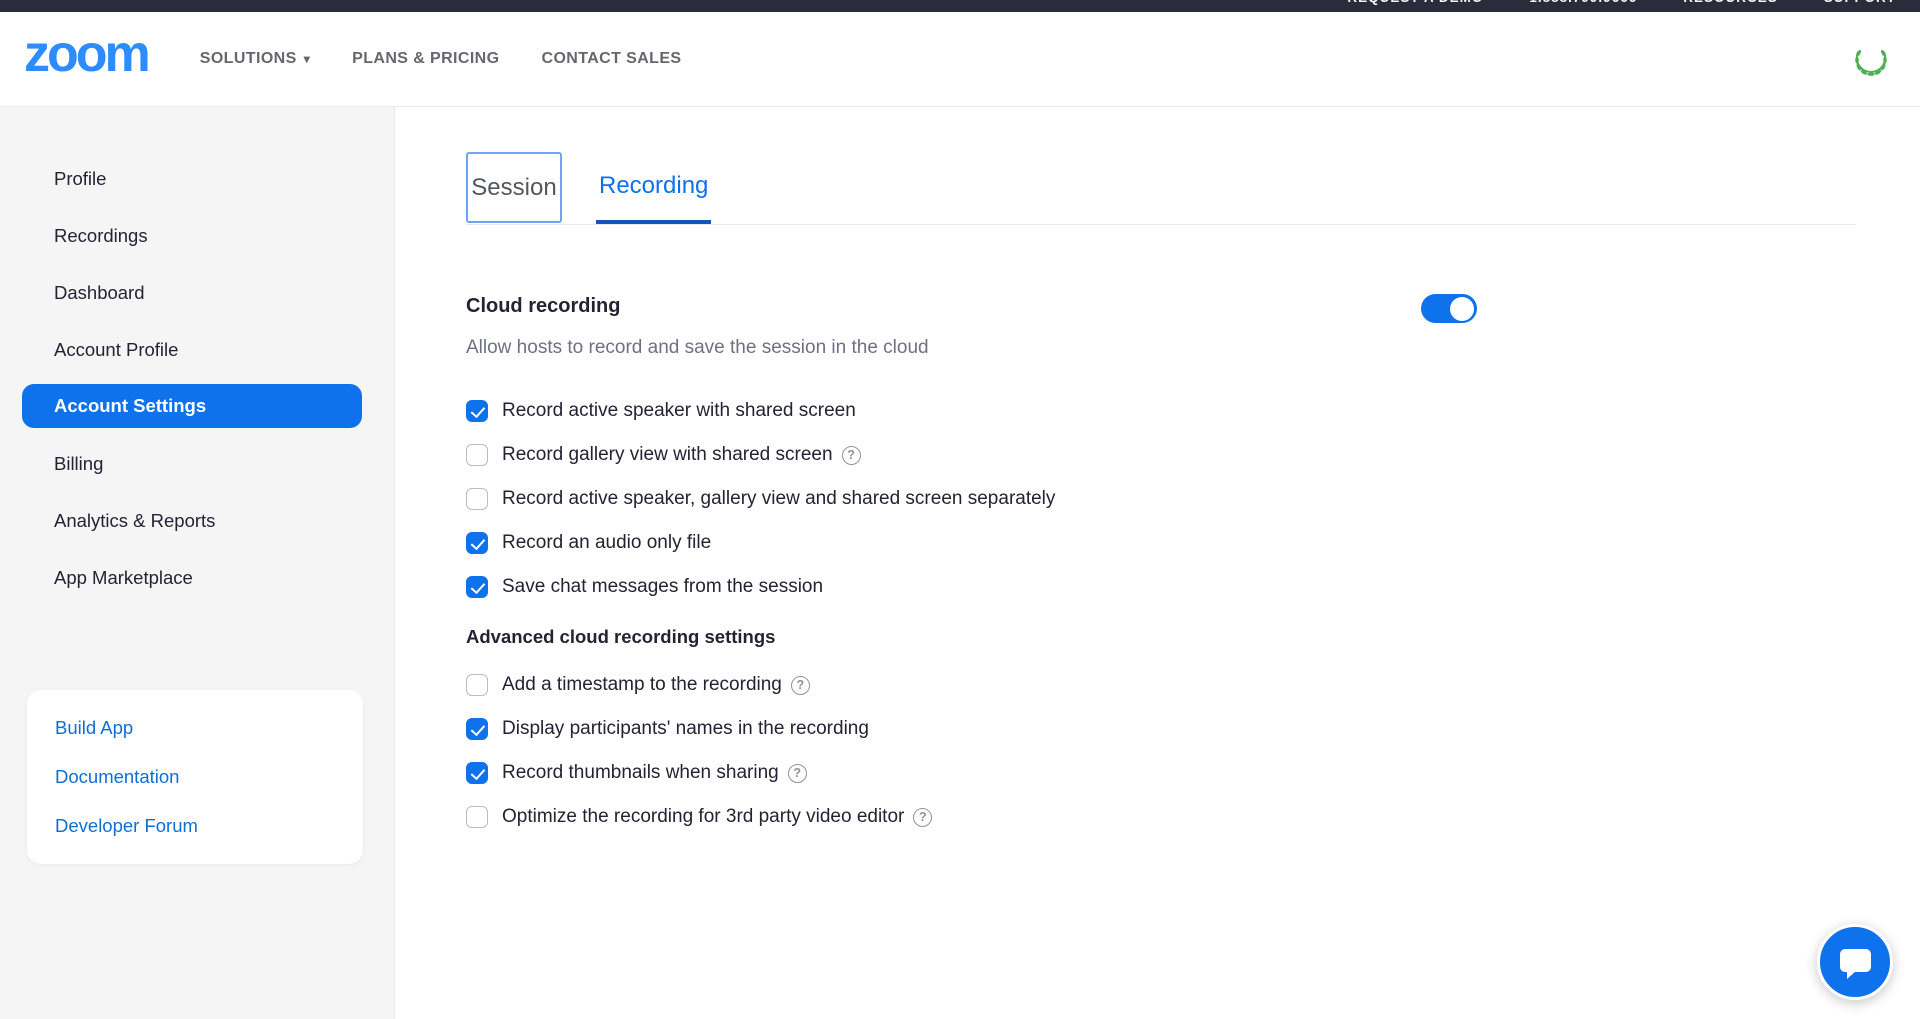  I want to click on sidebar-item-label: Account Settings, so click(130, 405).